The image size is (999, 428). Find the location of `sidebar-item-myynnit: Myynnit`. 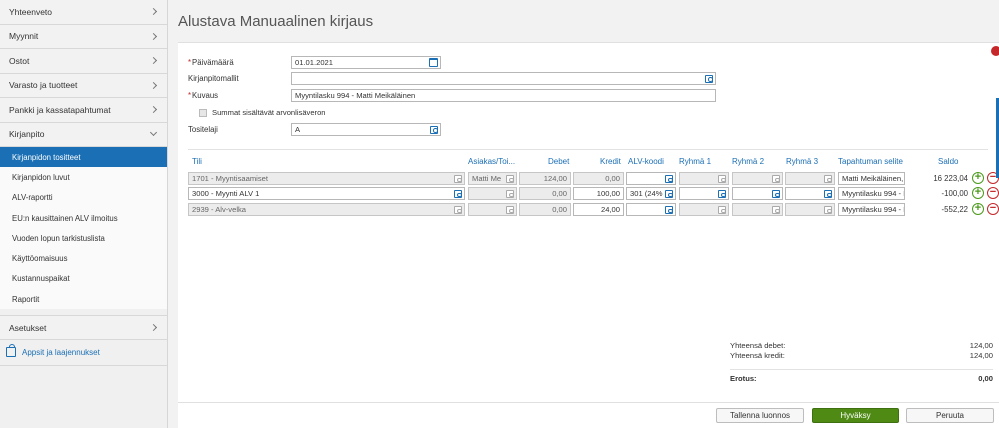

sidebar-item-myynnit: Myynnit is located at coordinates (83, 36).